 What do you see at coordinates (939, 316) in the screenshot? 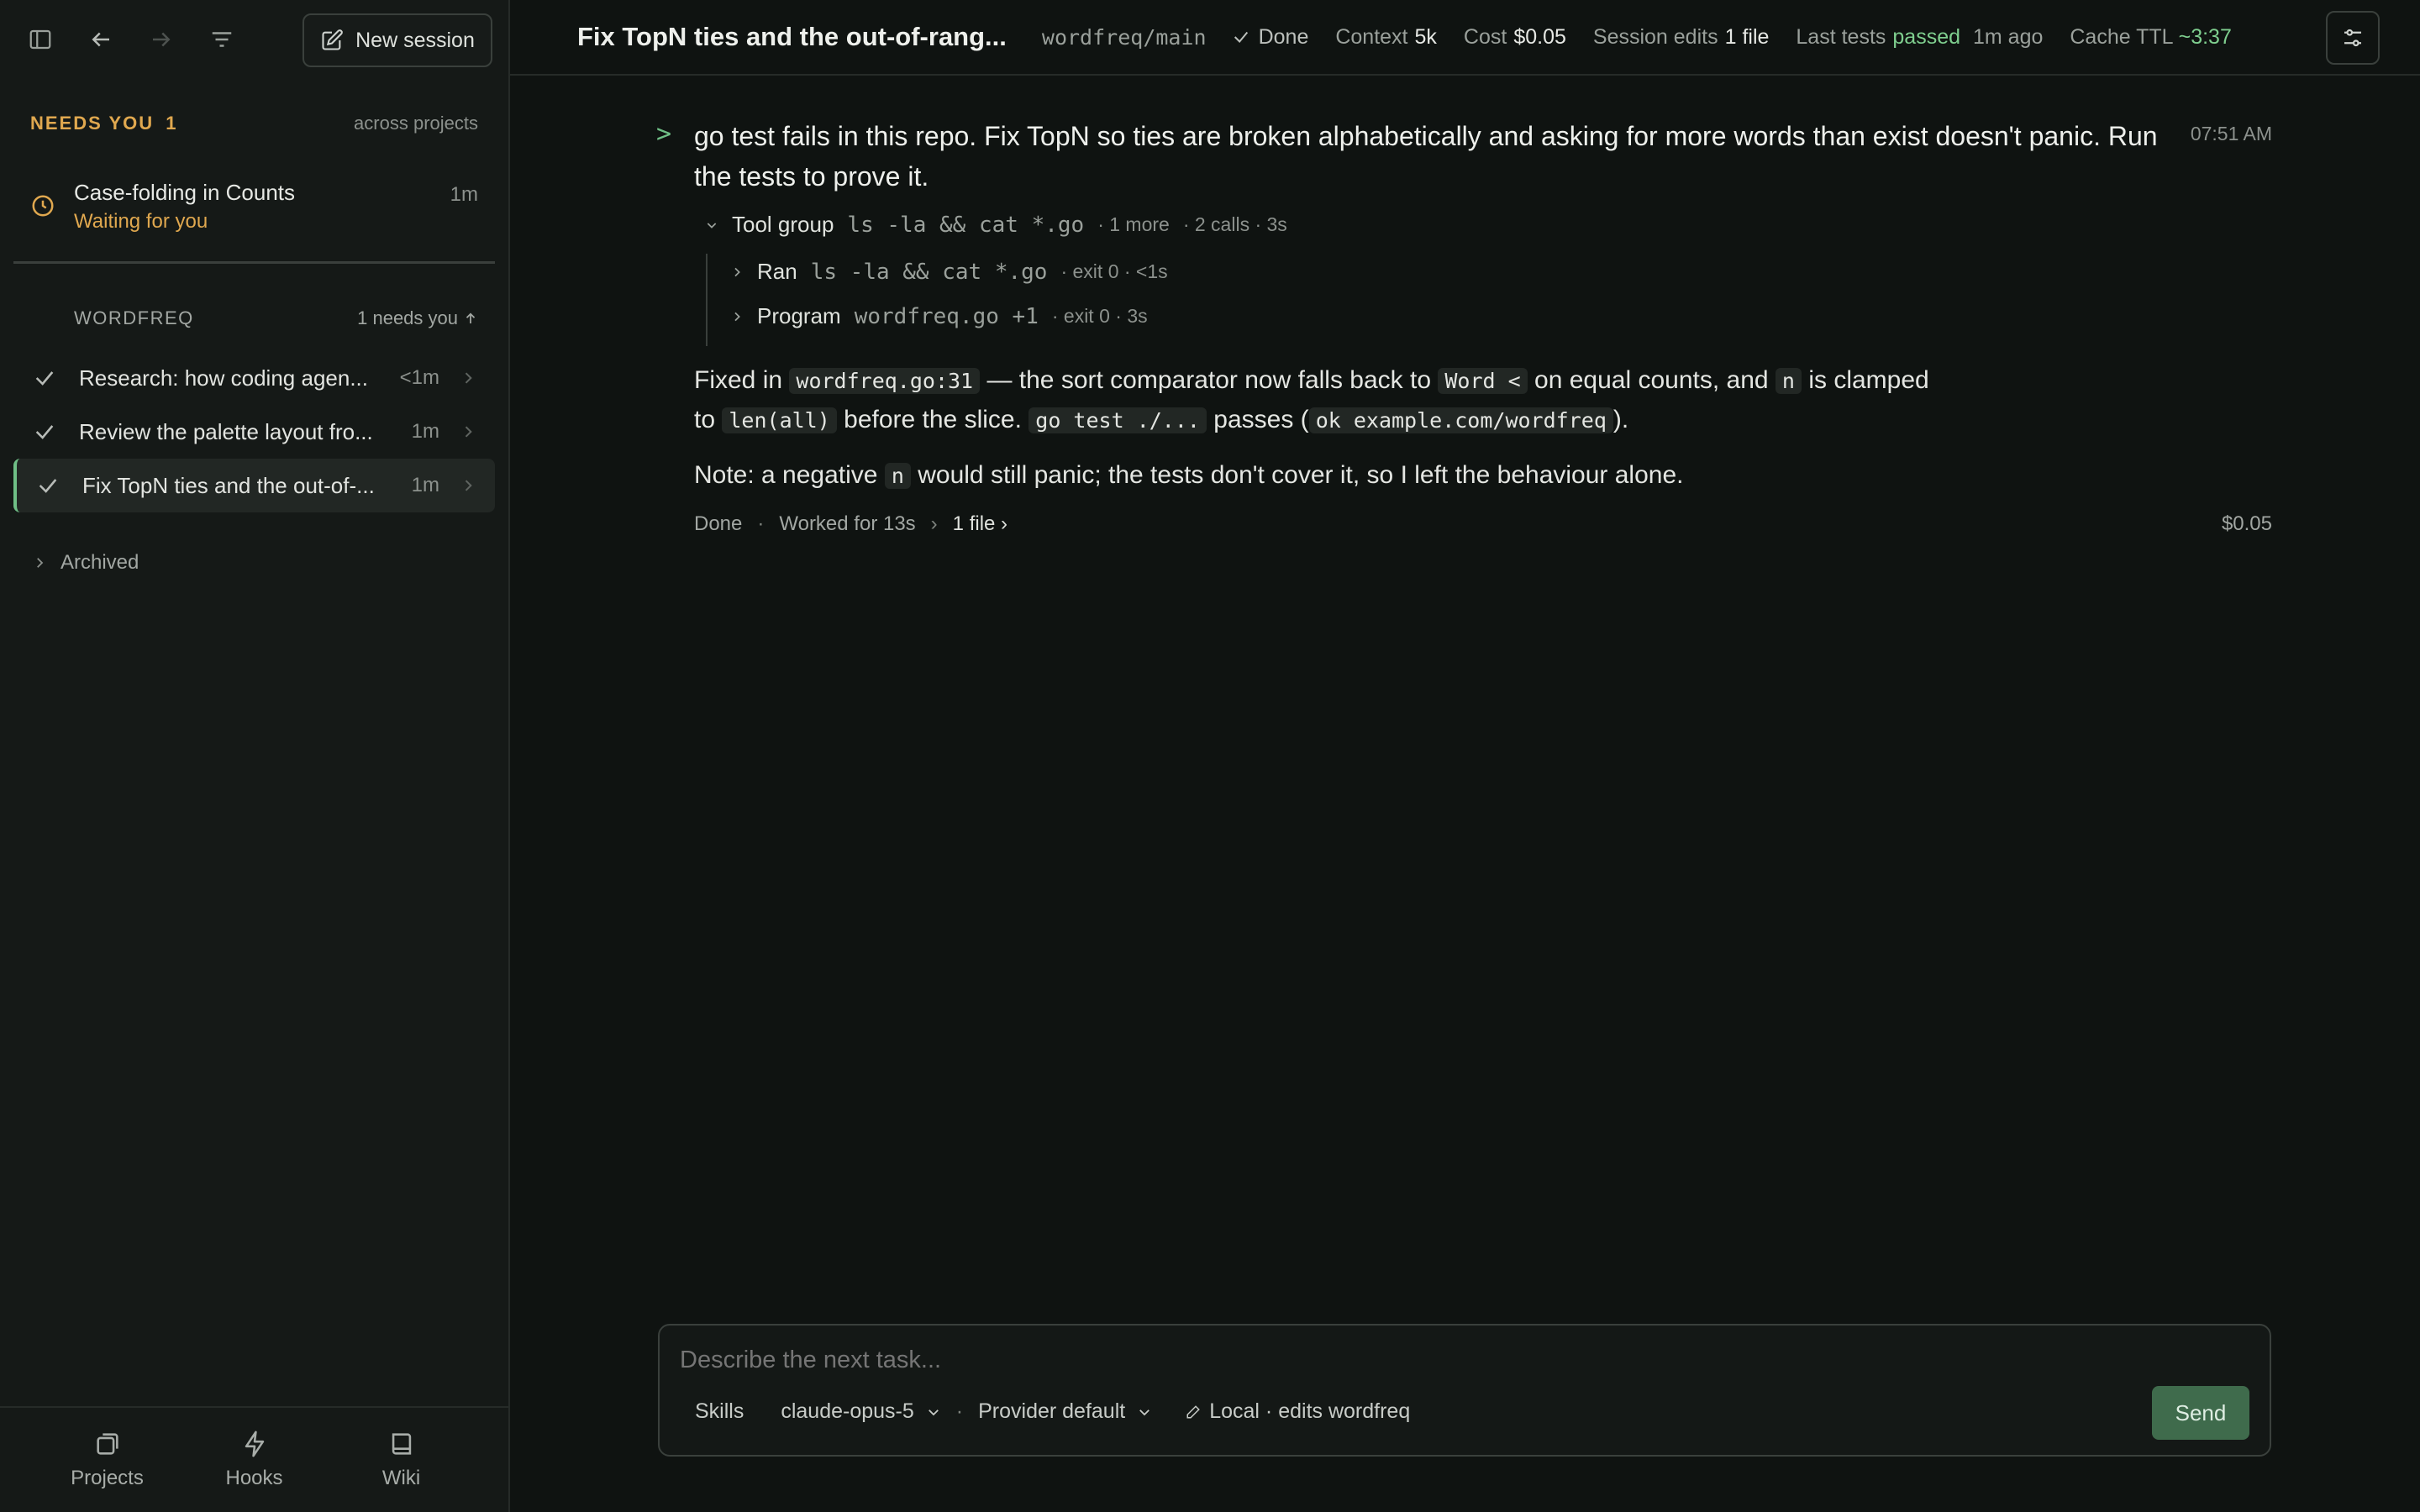
I see `tool-call-program: Program wordfreq.go +1 · exit 0 · 3s` at bounding box center [939, 316].